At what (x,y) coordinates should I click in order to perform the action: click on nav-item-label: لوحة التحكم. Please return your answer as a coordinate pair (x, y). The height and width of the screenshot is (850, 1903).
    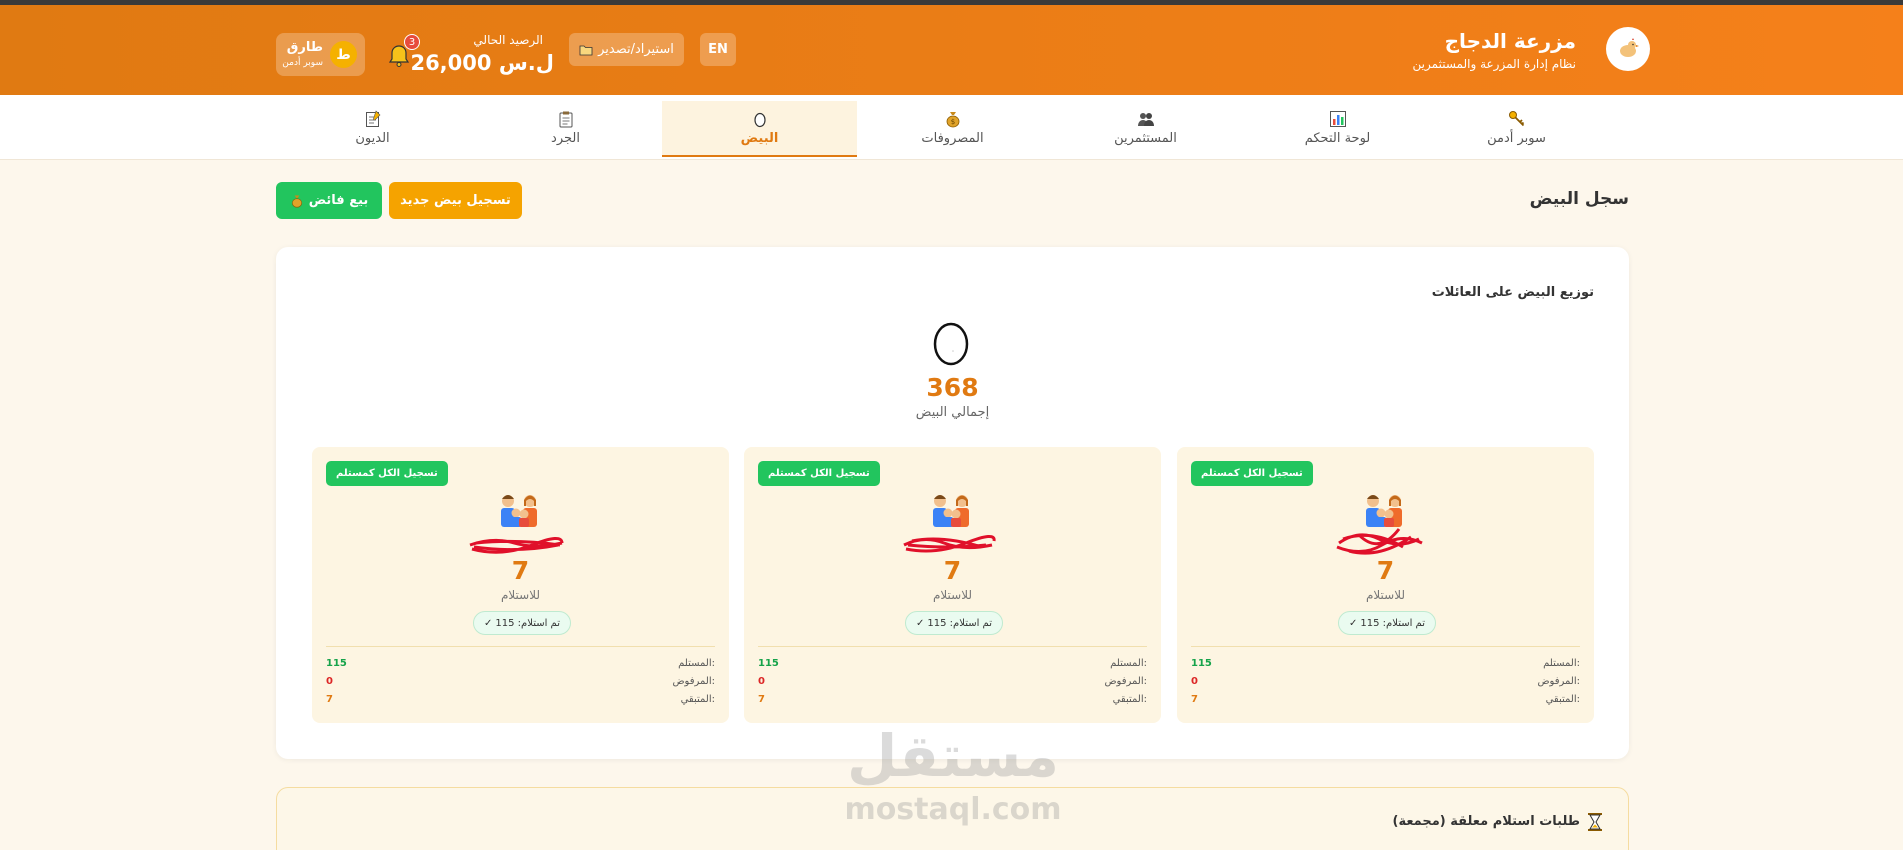
    Looking at the image, I should click on (1337, 138).